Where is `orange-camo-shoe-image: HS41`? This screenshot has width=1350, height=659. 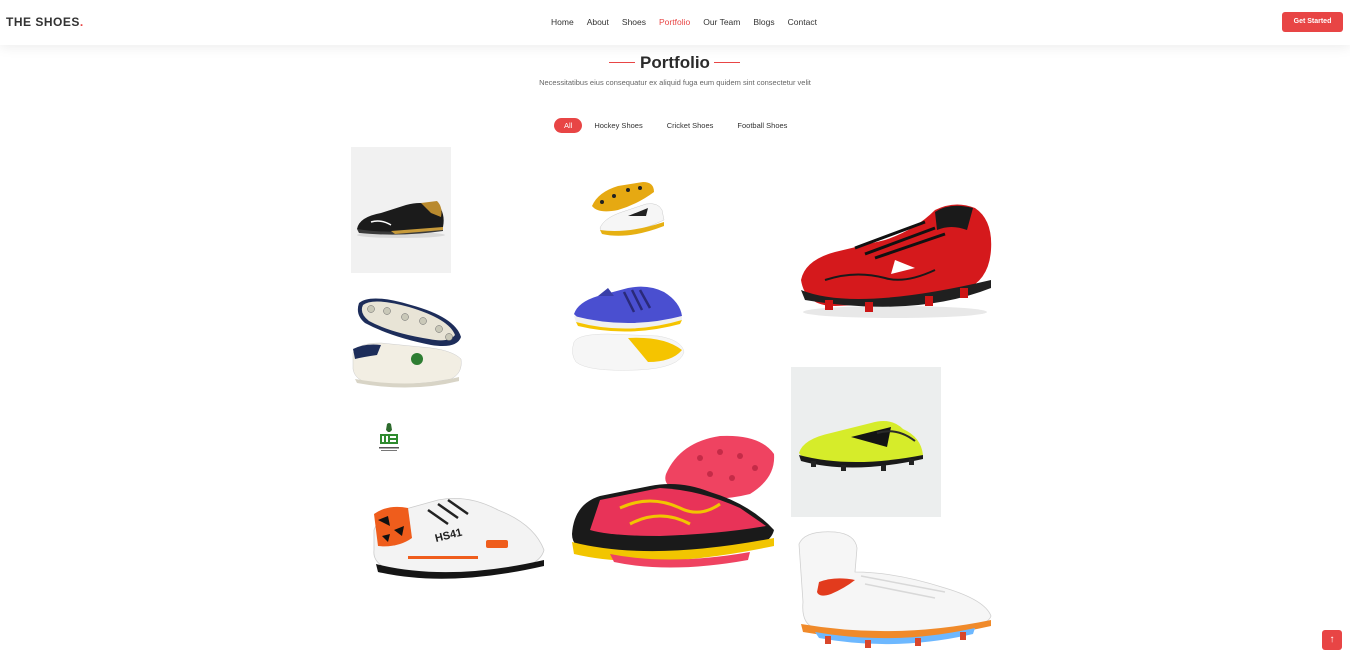 orange-camo-shoe-image: HS41 is located at coordinates (459, 538).